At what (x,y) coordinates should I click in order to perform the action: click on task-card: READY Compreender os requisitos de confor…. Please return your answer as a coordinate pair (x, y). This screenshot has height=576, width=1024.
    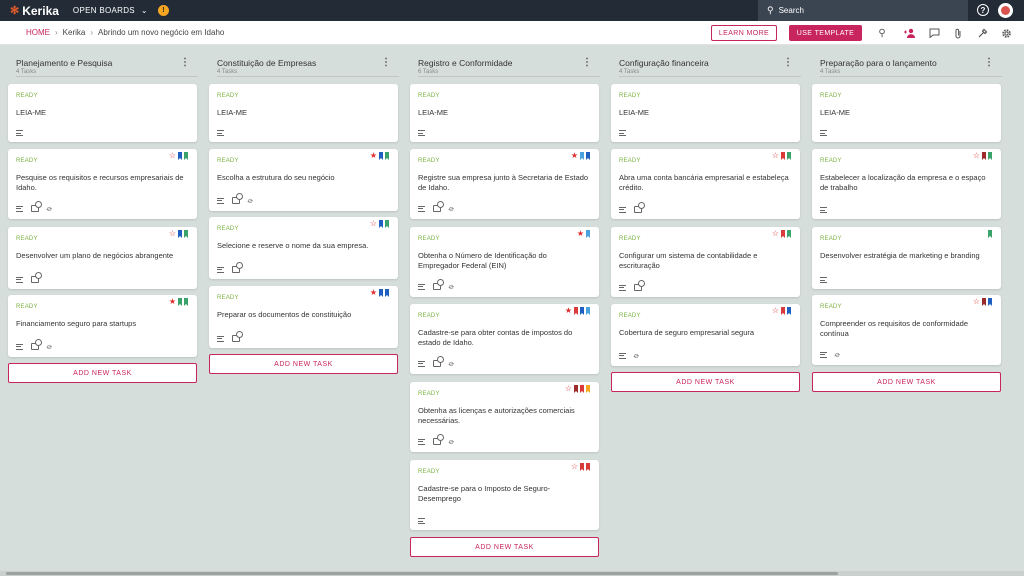
    Looking at the image, I should click on (906, 330).